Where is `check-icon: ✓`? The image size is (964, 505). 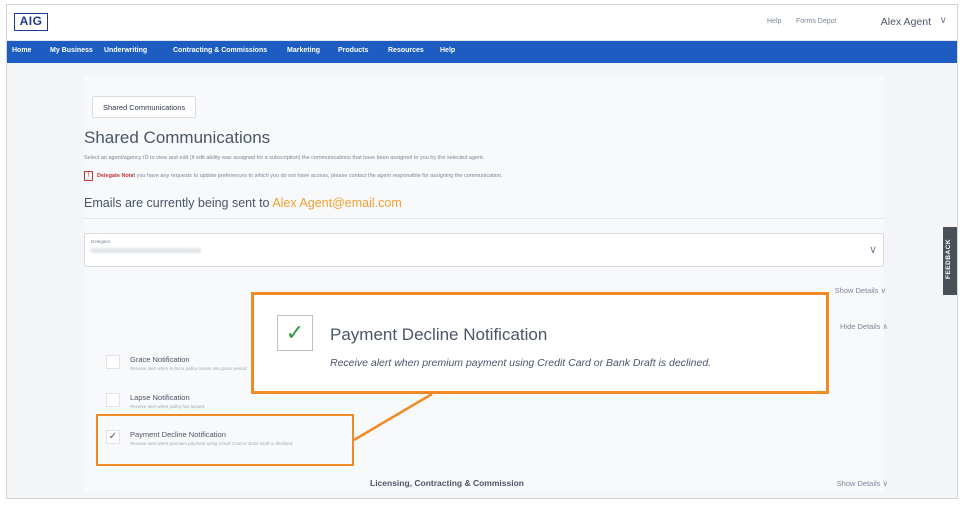 check-icon: ✓ is located at coordinates (295, 333).